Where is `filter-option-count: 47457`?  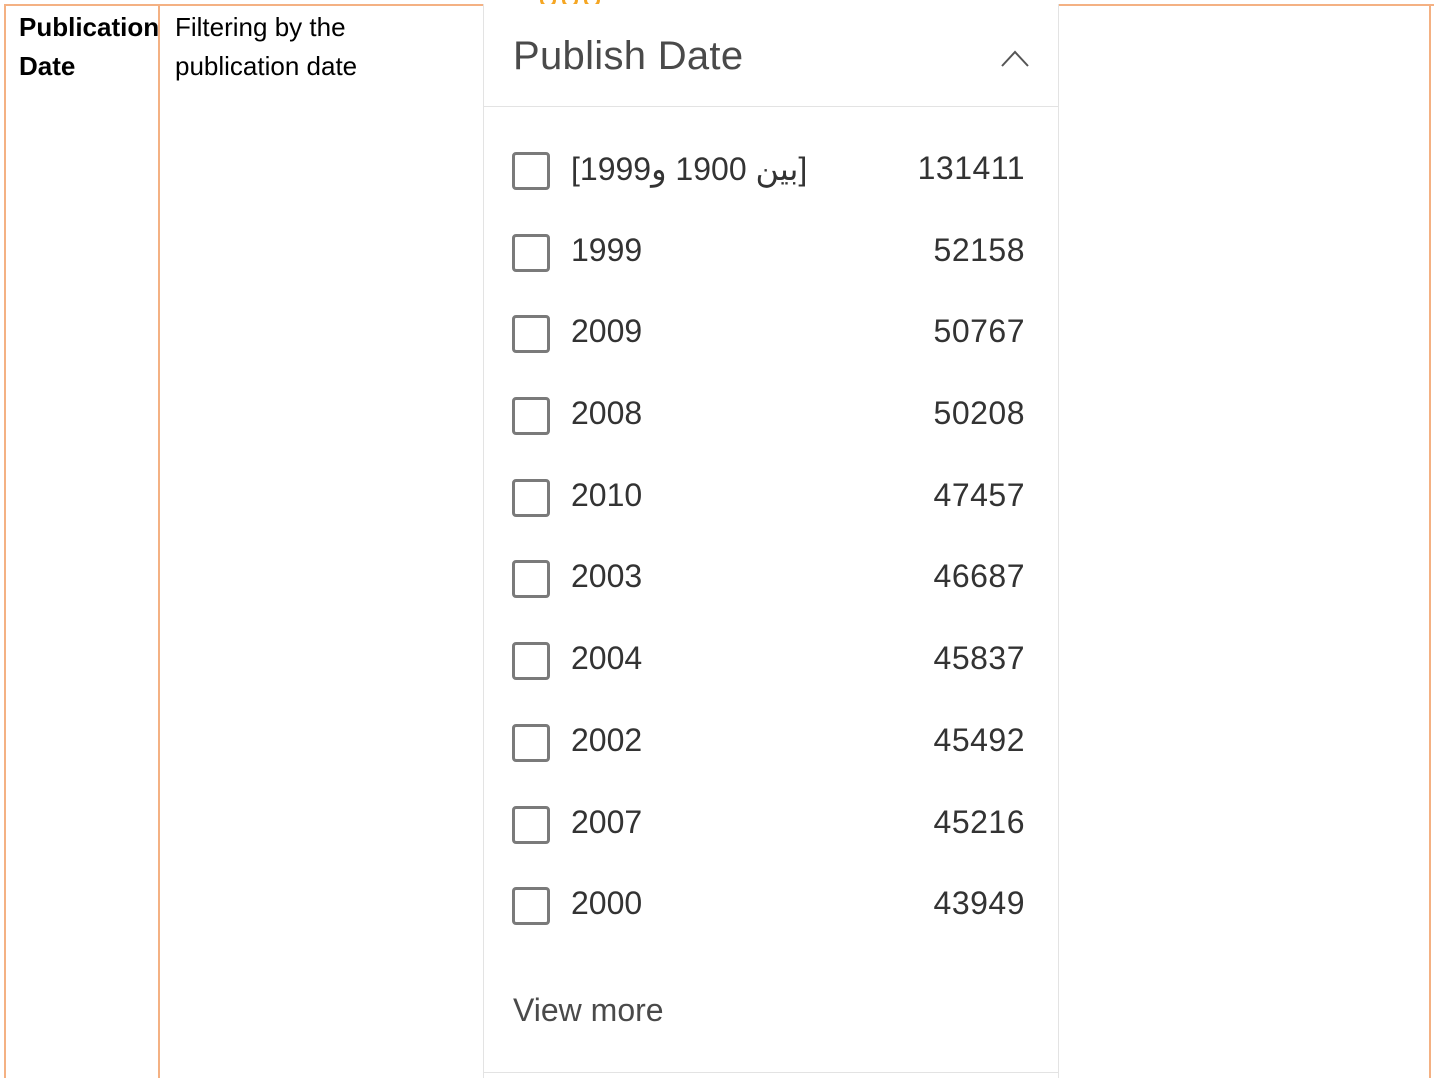
filter-option-count: 47457 is located at coordinates (979, 494).